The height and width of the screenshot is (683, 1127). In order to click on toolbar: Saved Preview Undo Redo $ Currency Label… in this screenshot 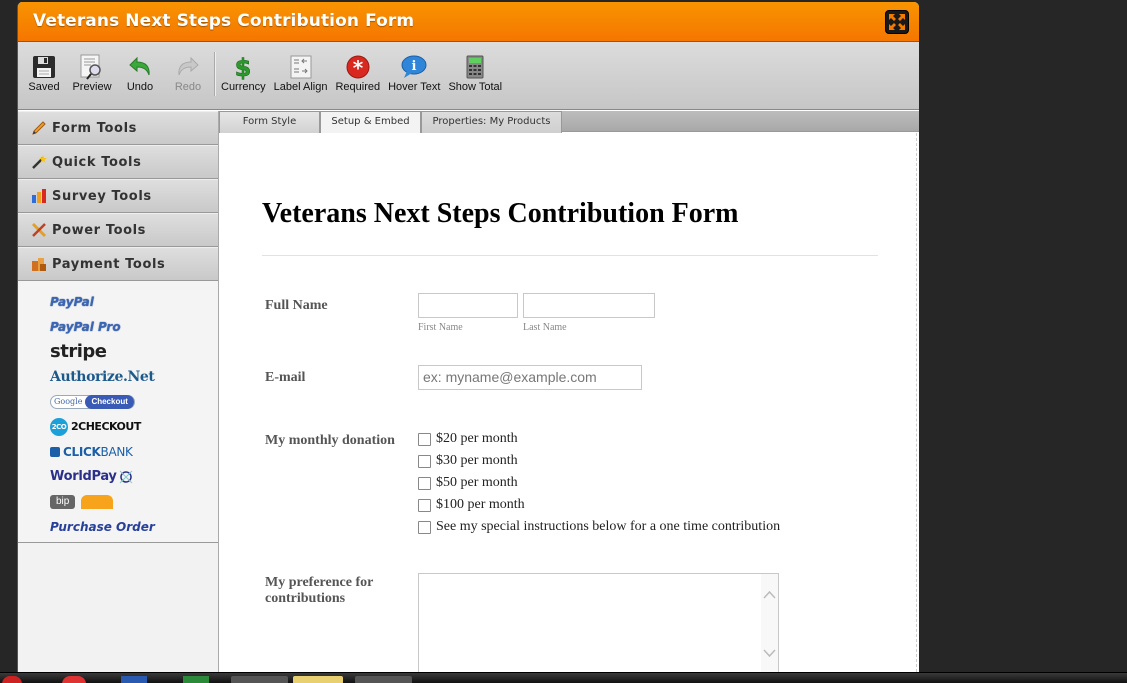, I will do `click(468, 76)`.